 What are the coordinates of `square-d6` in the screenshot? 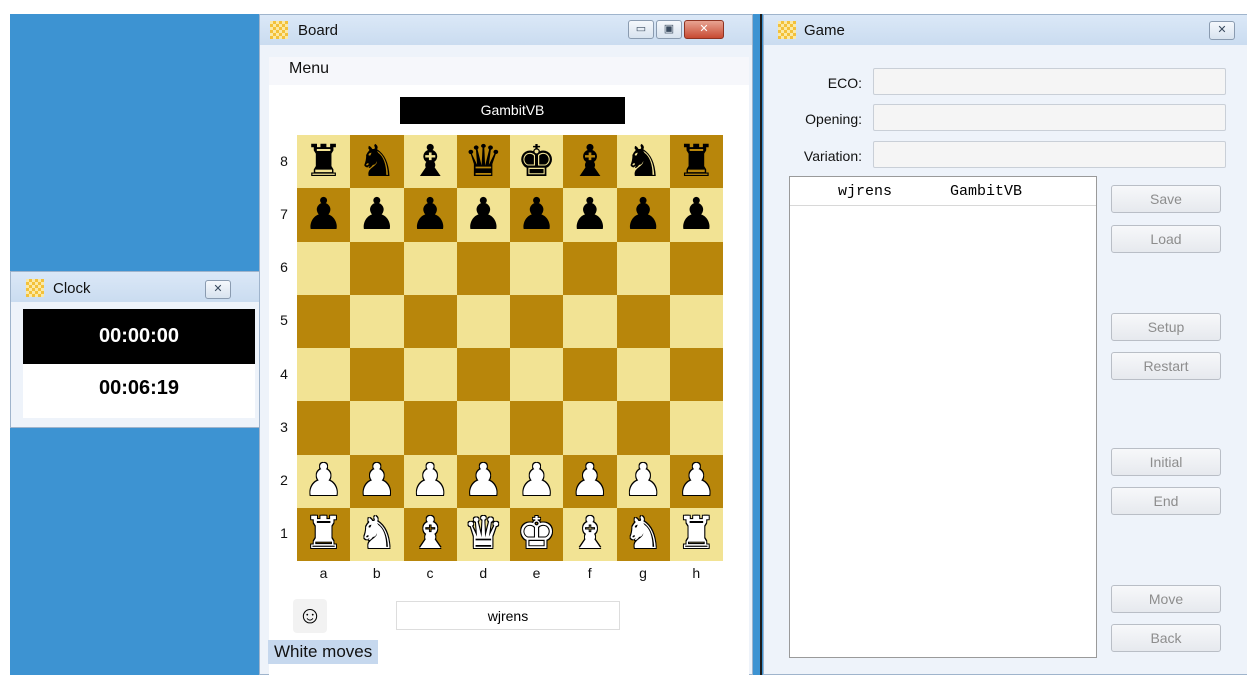 It's located at (483, 268).